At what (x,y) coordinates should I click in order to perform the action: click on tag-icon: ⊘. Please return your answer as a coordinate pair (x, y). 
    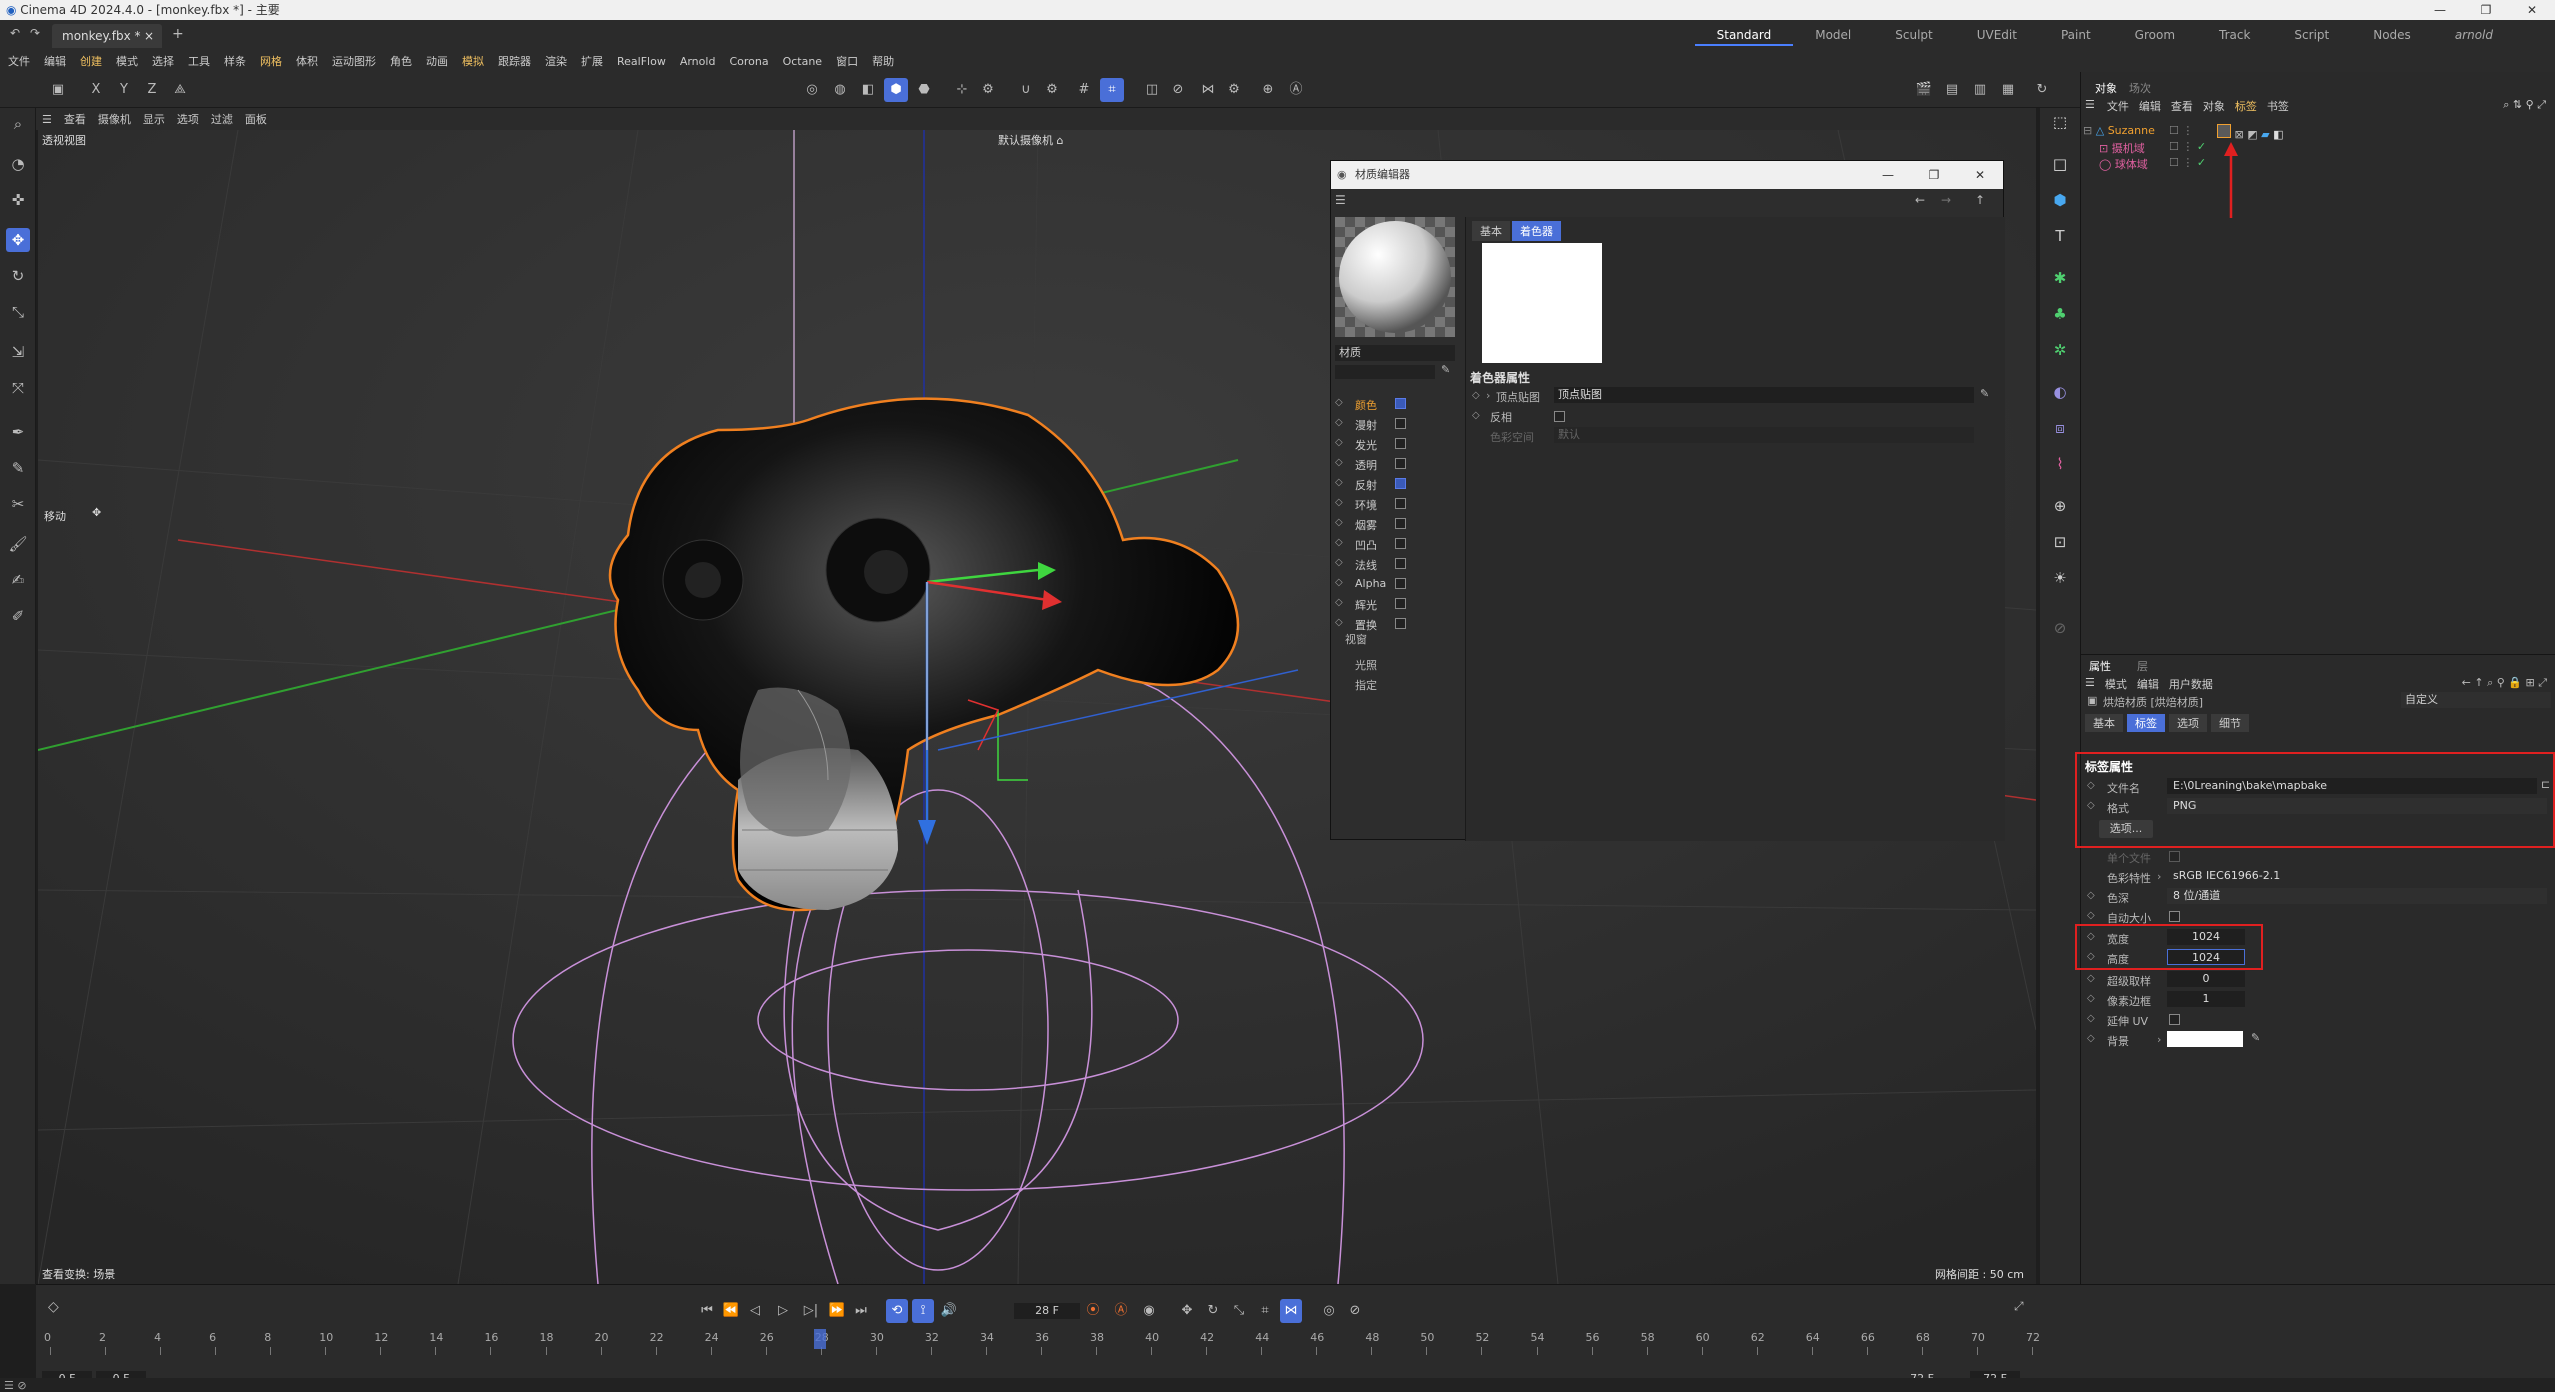
    Looking at the image, I should click on (2060, 628).